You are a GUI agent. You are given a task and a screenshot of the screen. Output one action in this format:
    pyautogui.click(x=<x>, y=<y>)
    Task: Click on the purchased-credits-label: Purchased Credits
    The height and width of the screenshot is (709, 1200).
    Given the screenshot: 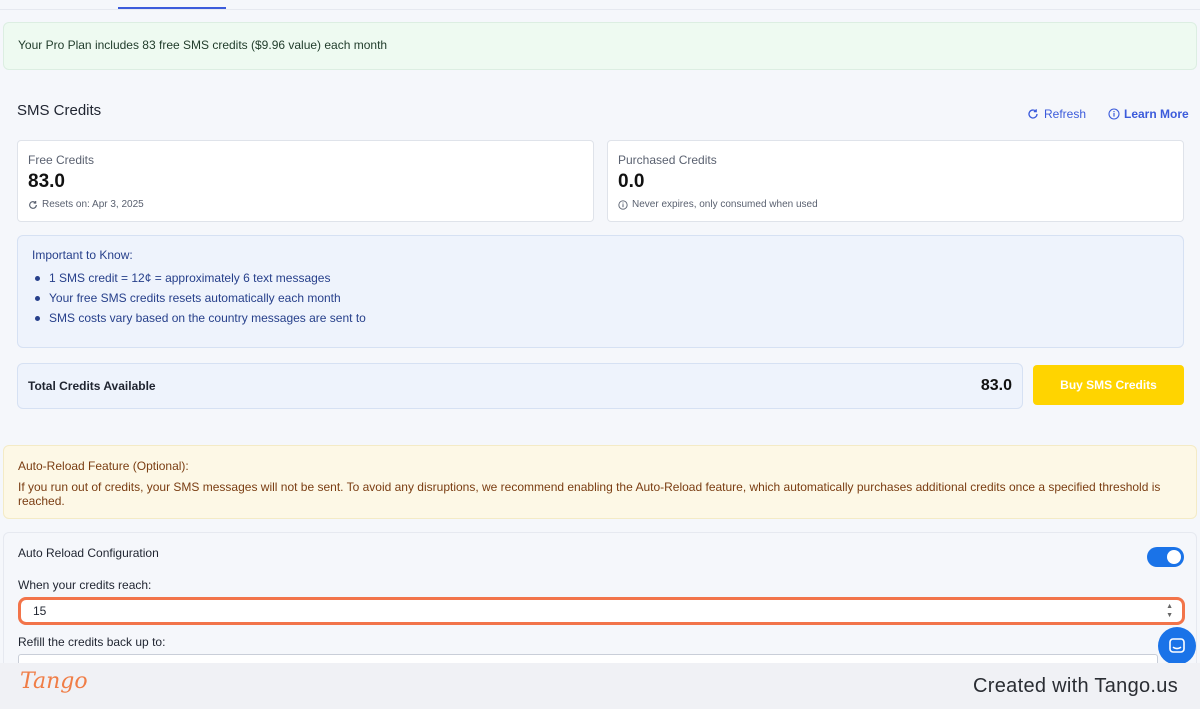 What is the action you would take?
    pyautogui.click(x=667, y=160)
    